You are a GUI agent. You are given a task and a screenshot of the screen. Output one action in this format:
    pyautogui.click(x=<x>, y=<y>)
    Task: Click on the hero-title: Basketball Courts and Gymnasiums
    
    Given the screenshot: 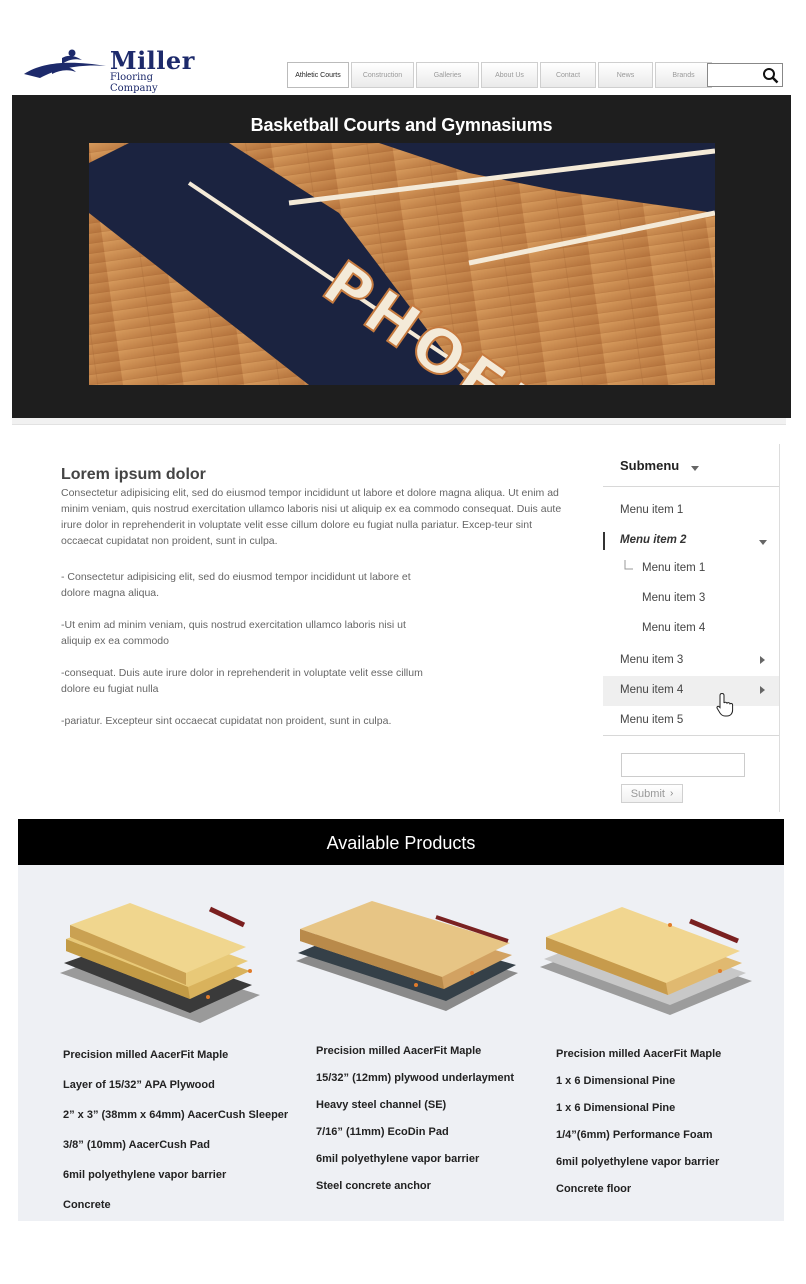 What is the action you would take?
    pyautogui.click(x=401, y=125)
    